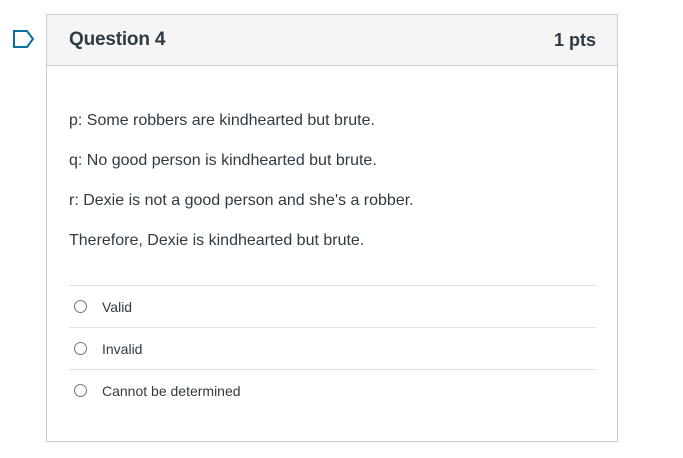 Image resolution: width=683 pixels, height=458 pixels. What do you see at coordinates (117, 306) in the screenshot?
I see `answer-label: Valid` at bounding box center [117, 306].